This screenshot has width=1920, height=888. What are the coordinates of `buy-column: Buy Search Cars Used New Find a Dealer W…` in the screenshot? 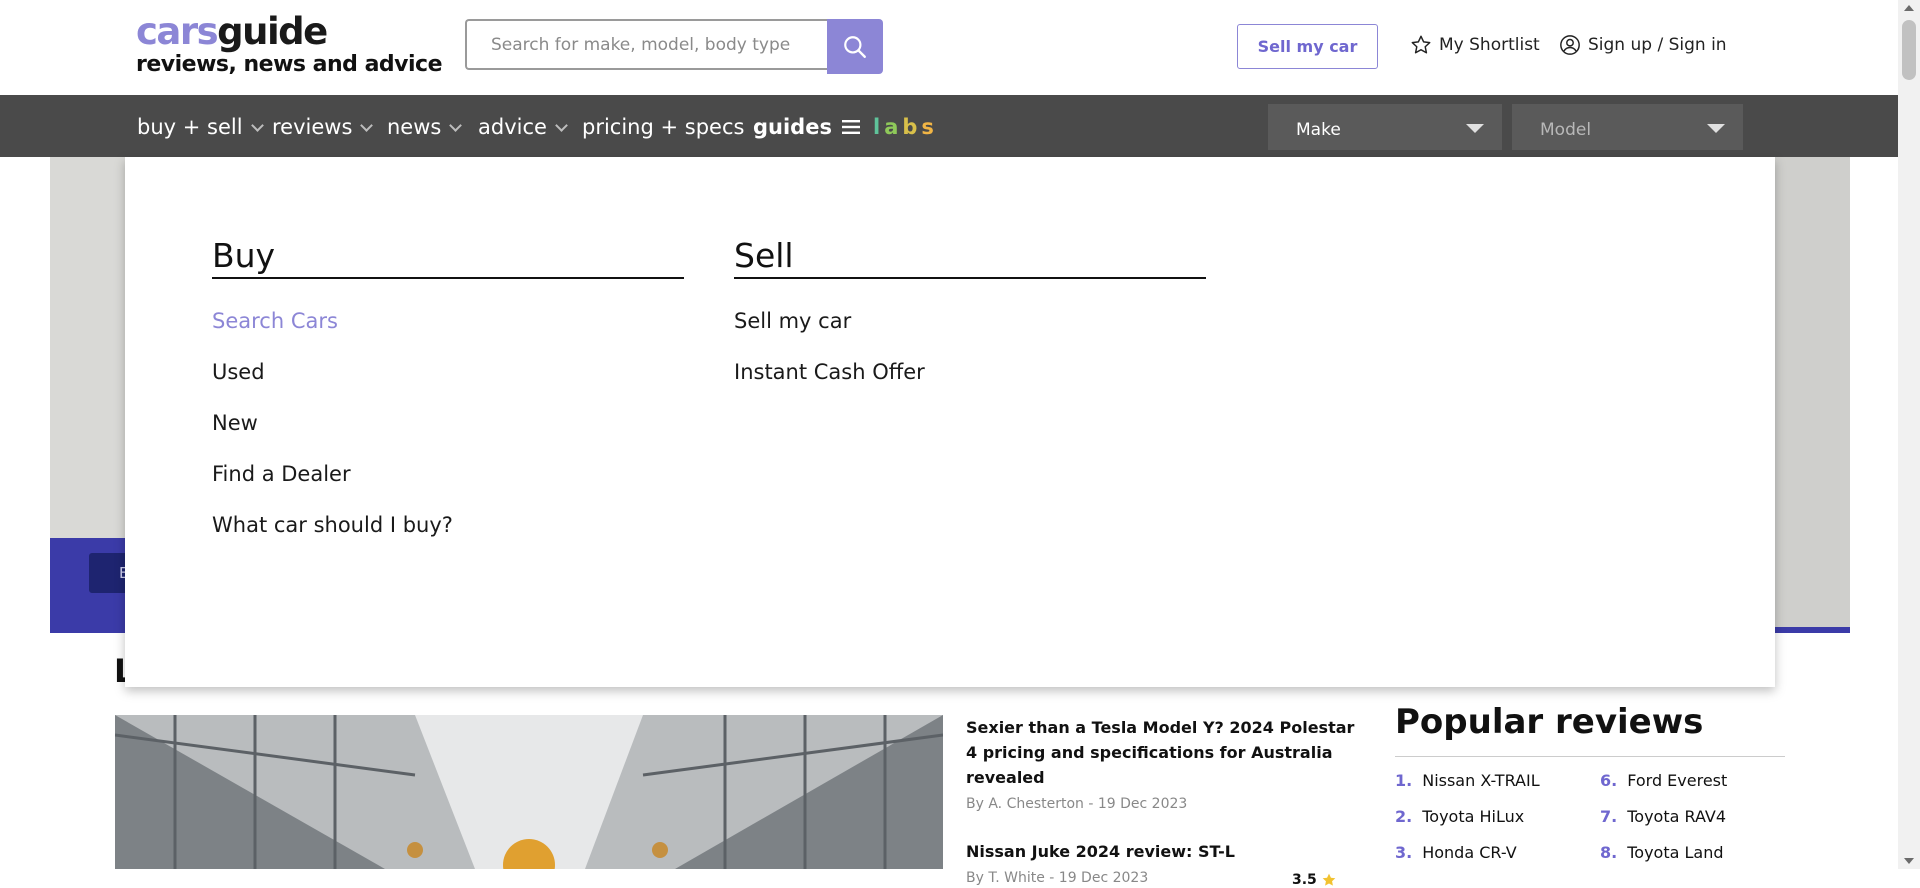 It's located at (448, 399).